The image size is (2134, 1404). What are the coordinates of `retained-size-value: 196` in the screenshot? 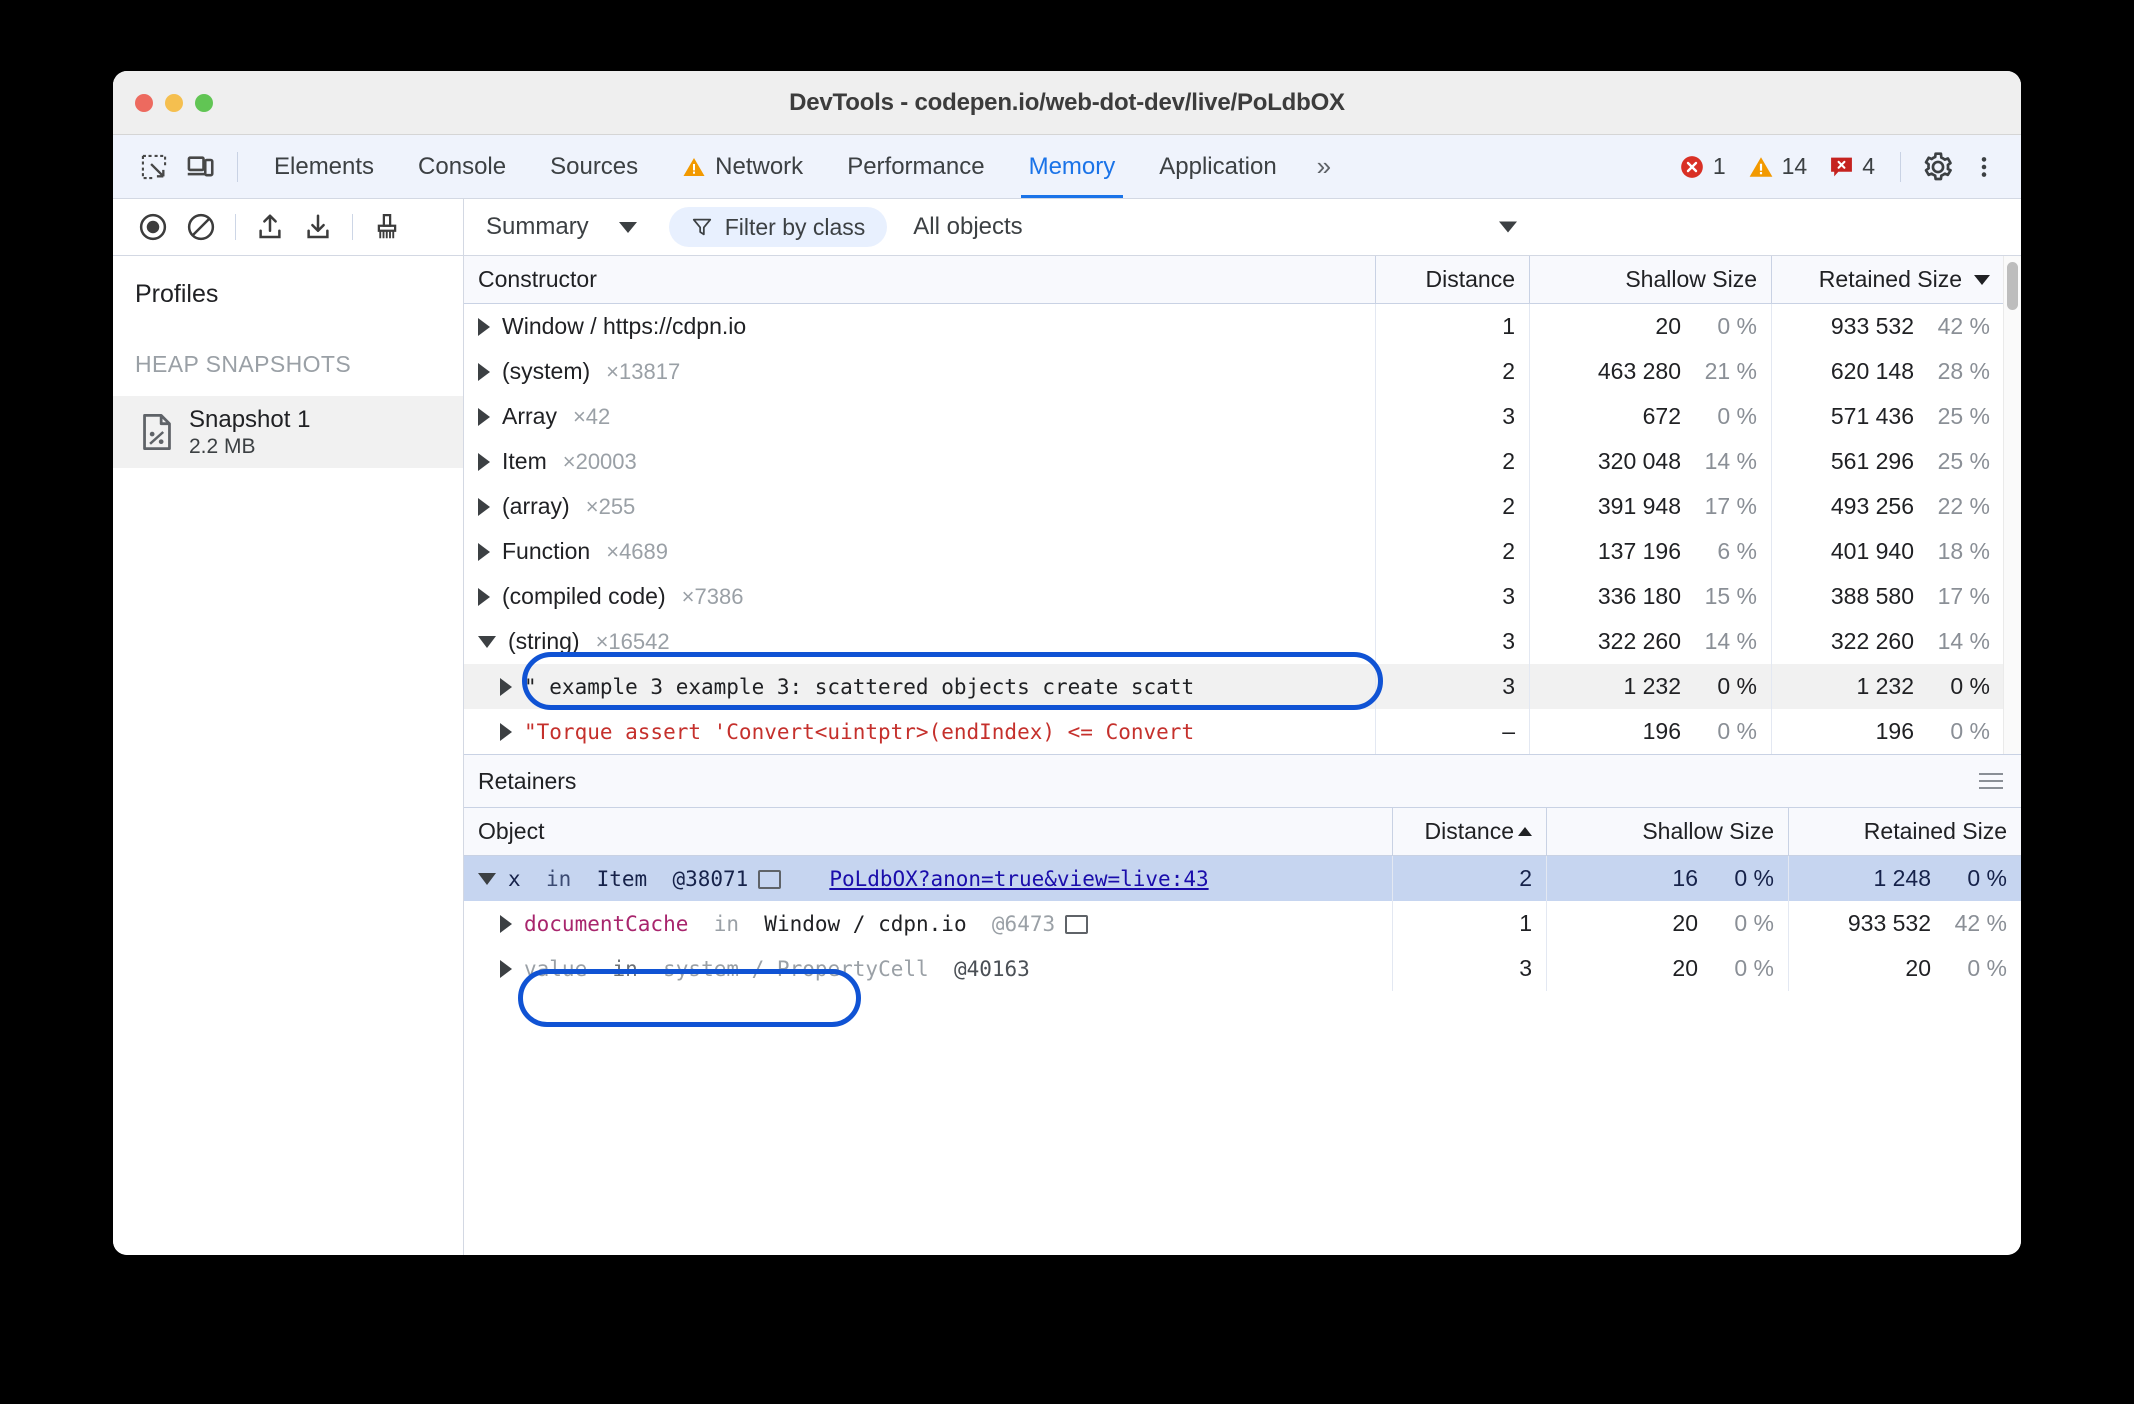 It's located at (1894, 731).